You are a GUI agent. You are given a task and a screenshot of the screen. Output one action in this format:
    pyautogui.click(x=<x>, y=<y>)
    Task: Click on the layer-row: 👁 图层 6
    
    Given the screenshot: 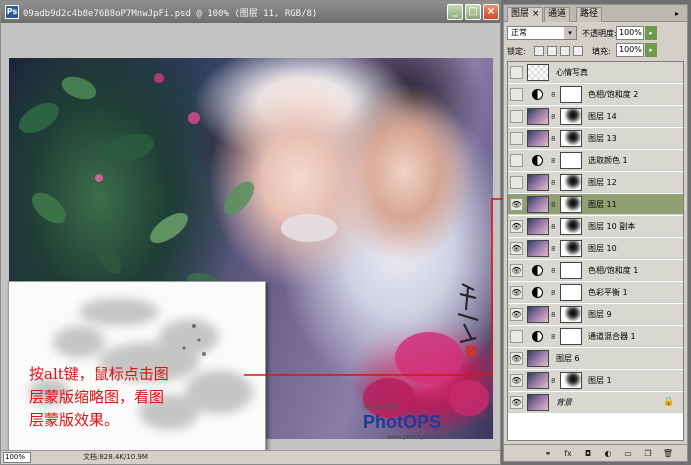 What is the action you would take?
    pyautogui.click(x=595, y=358)
    